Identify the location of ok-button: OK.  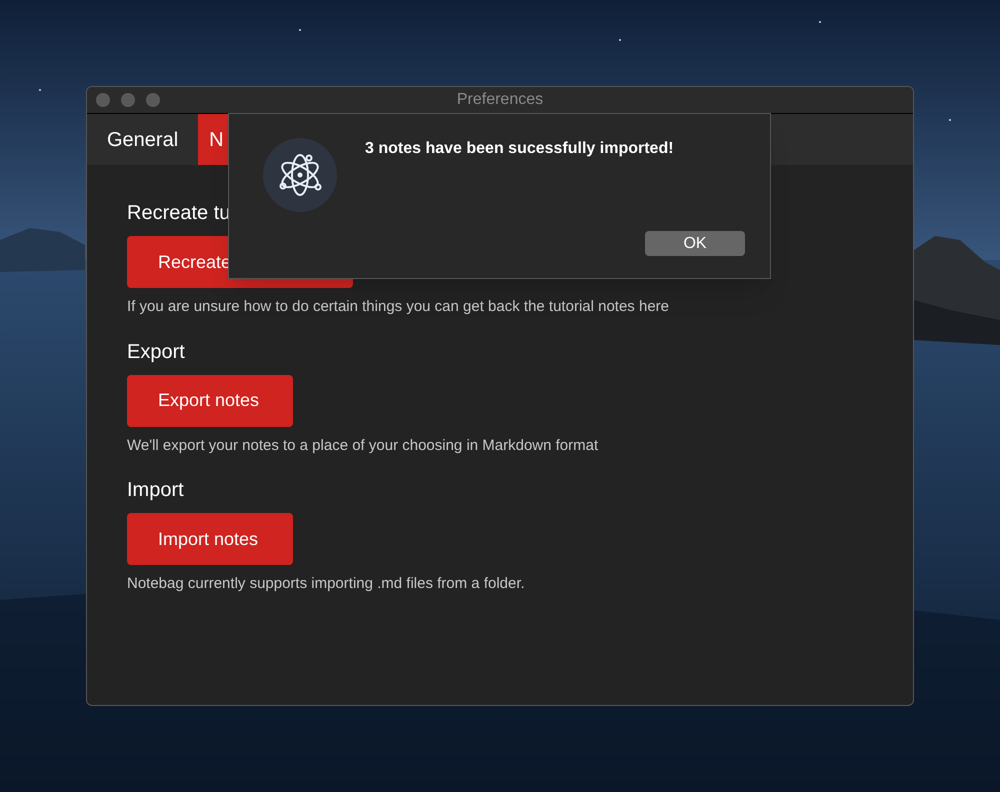
(695, 243).